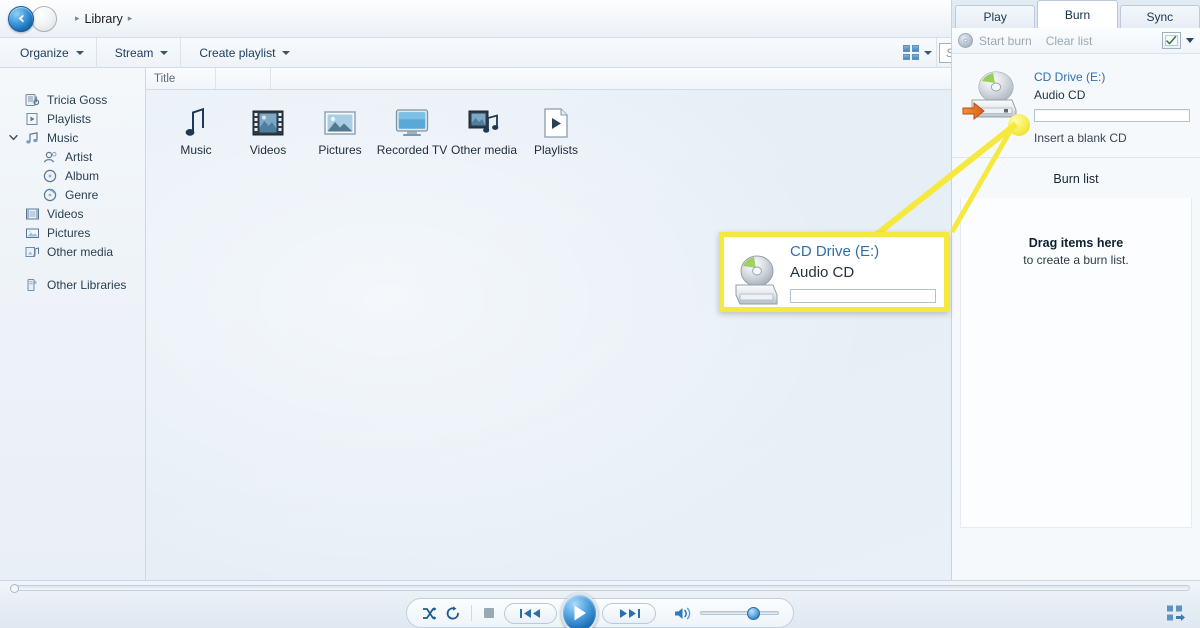  I want to click on clear-list-button: Clear list, so click(1069, 41).